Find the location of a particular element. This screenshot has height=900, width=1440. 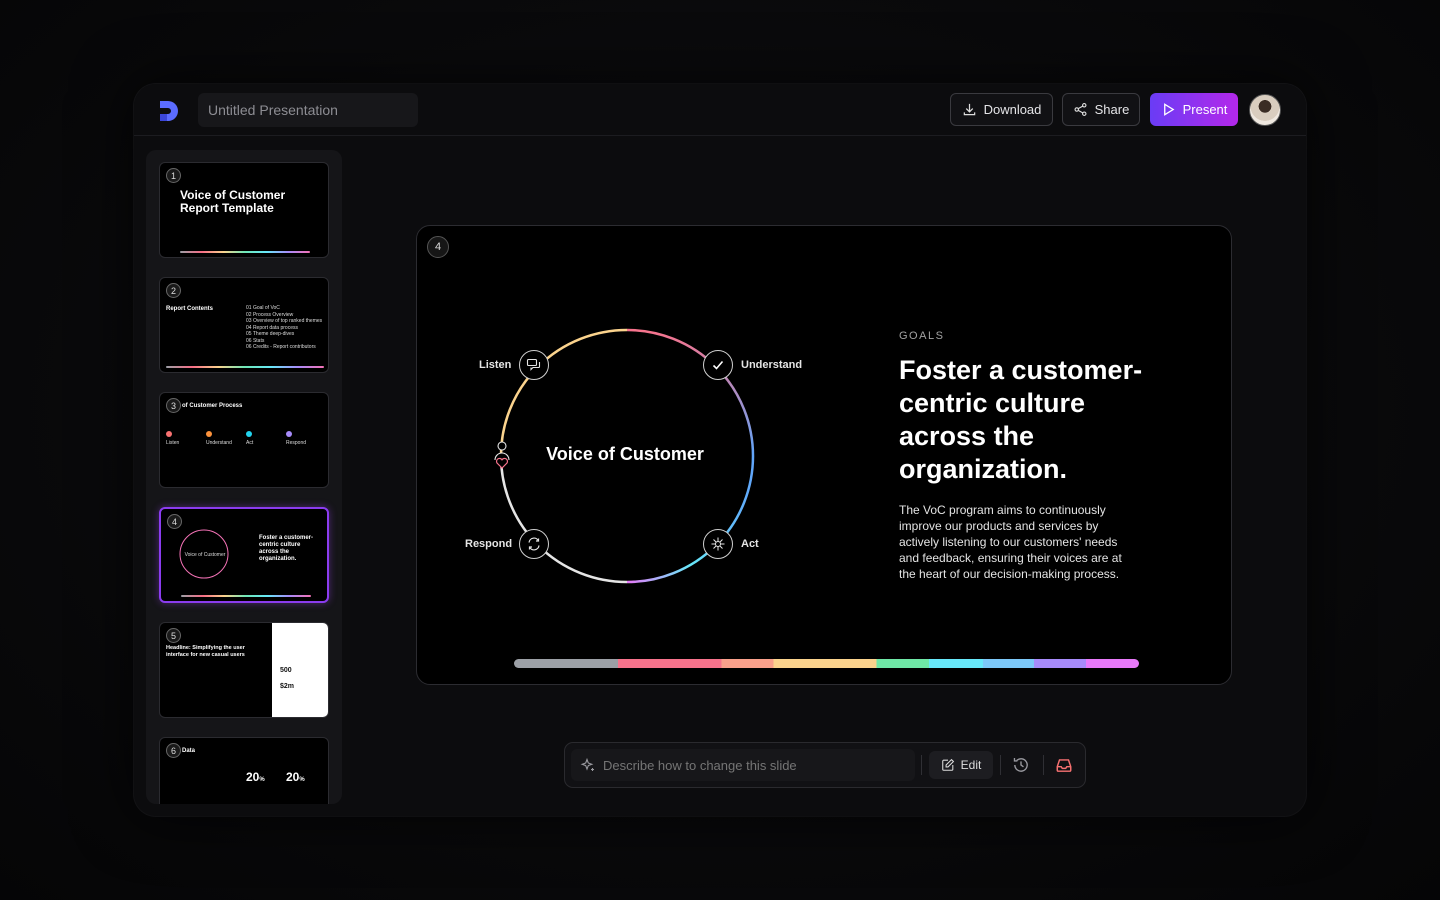

ring-center-title: Voice of Customer is located at coordinates (625, 454).